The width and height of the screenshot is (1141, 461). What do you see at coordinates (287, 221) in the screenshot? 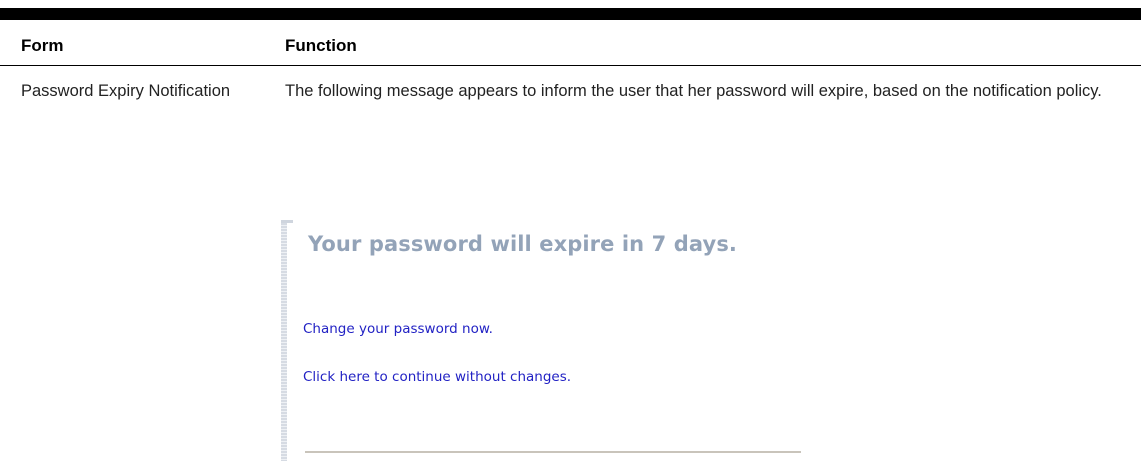
I see `screenshot-corner` at bounding box center [287, 221].